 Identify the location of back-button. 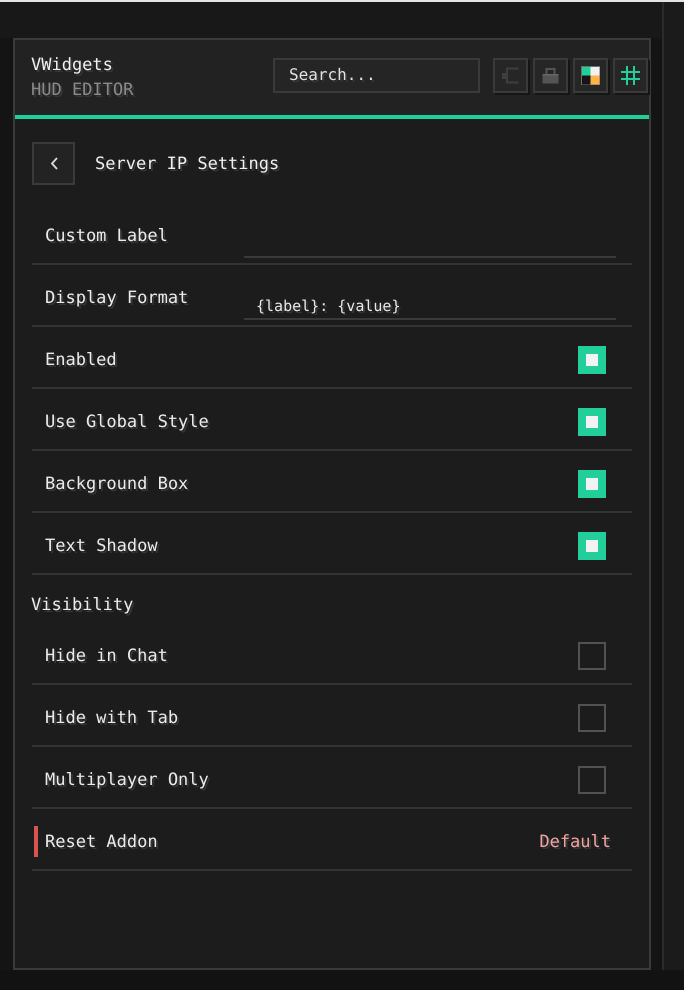
(53, 163).